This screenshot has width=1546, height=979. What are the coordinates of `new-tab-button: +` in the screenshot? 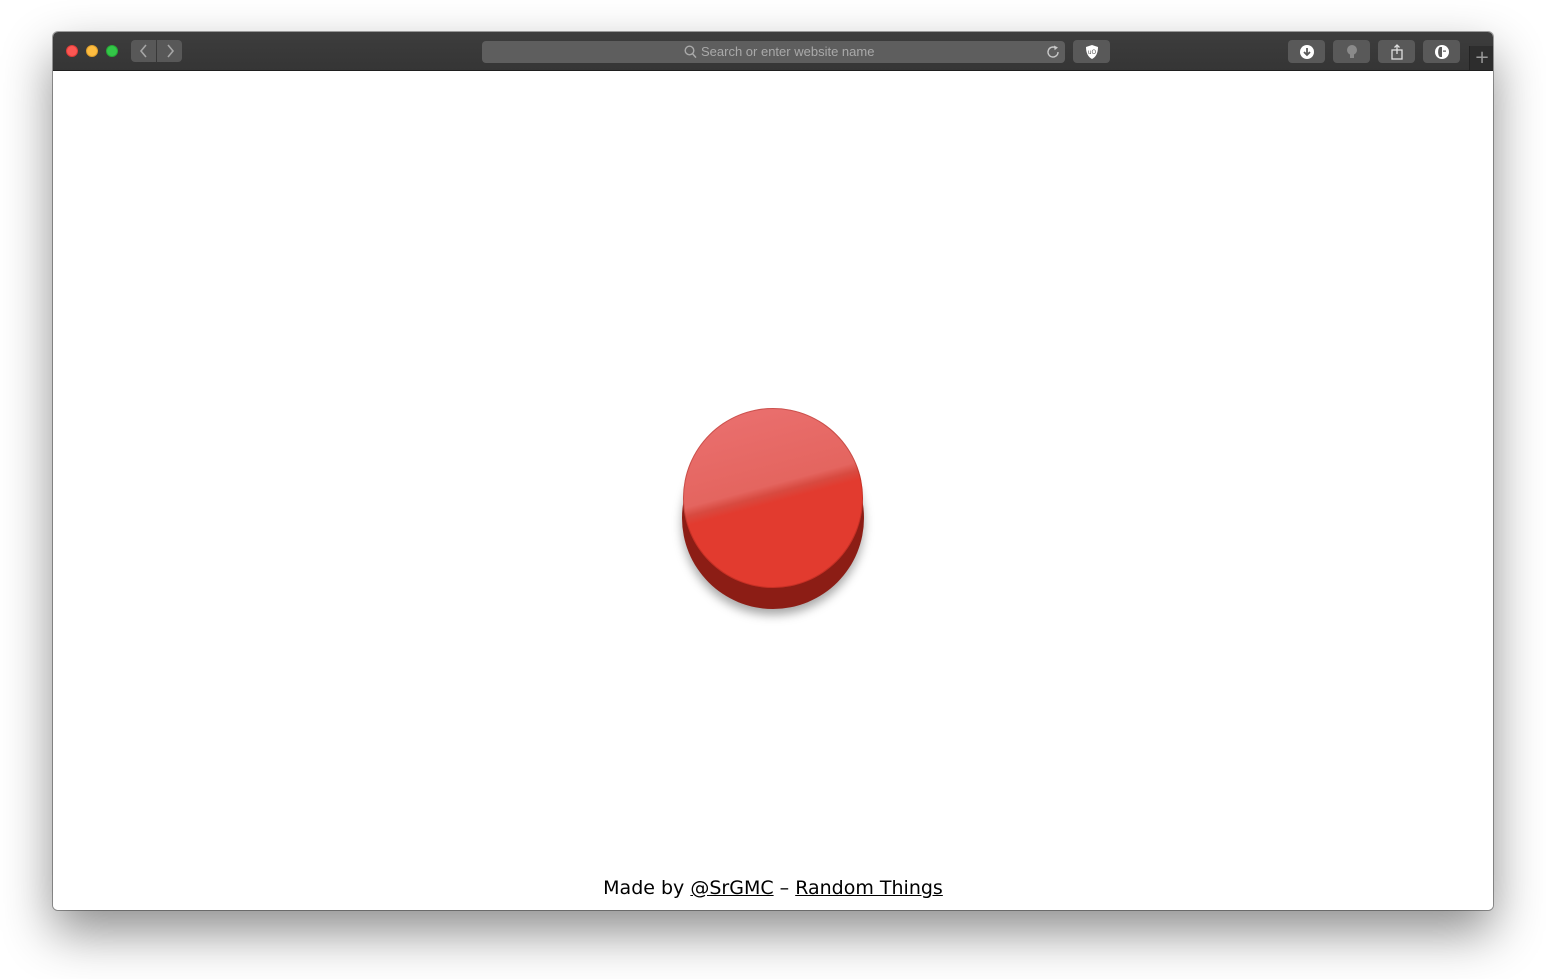 It's located at (1481, 58).